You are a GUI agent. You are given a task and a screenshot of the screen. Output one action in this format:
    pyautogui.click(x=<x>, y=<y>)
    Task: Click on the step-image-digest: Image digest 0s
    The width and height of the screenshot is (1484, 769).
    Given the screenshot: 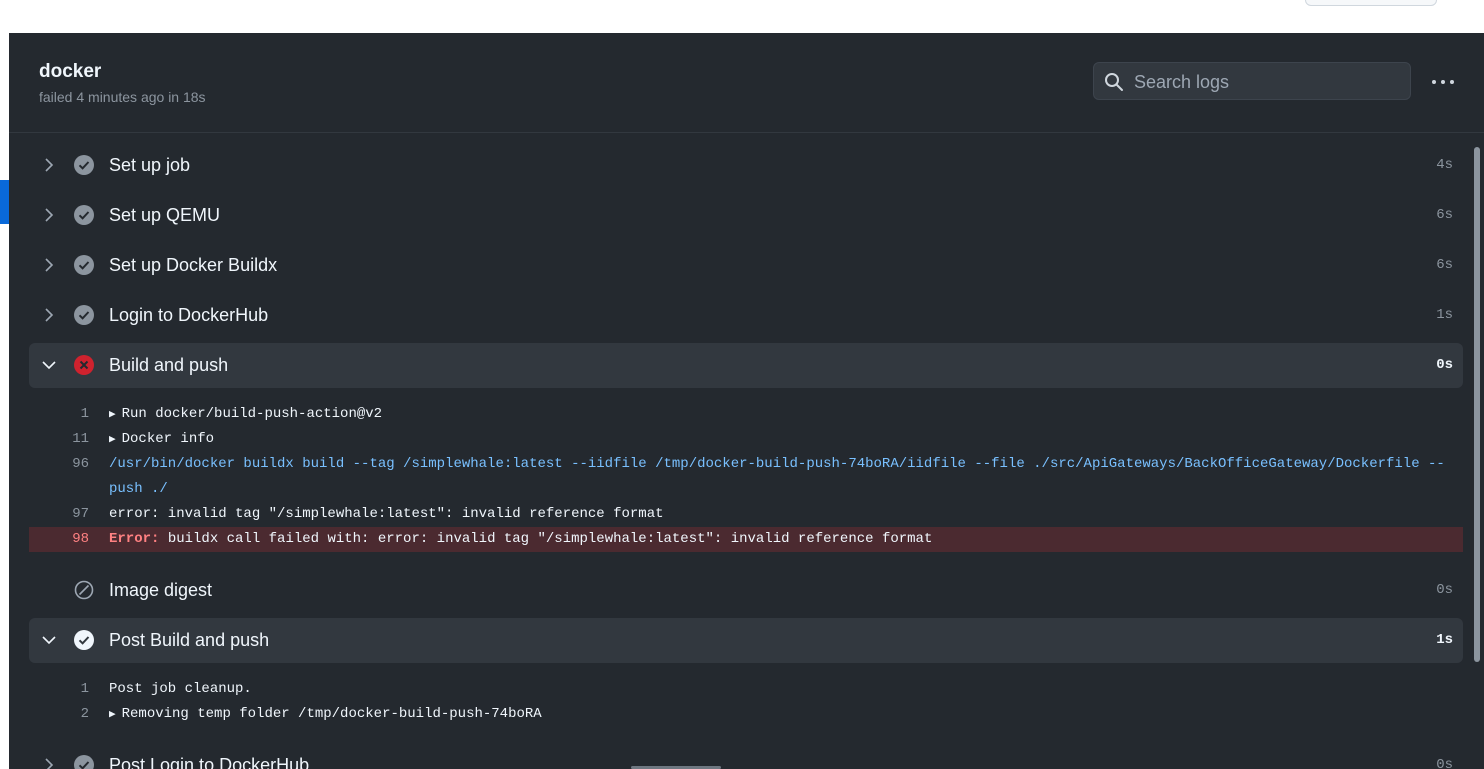 What is the action you would take?
    pyautogui.click(x=746, y=590)
    